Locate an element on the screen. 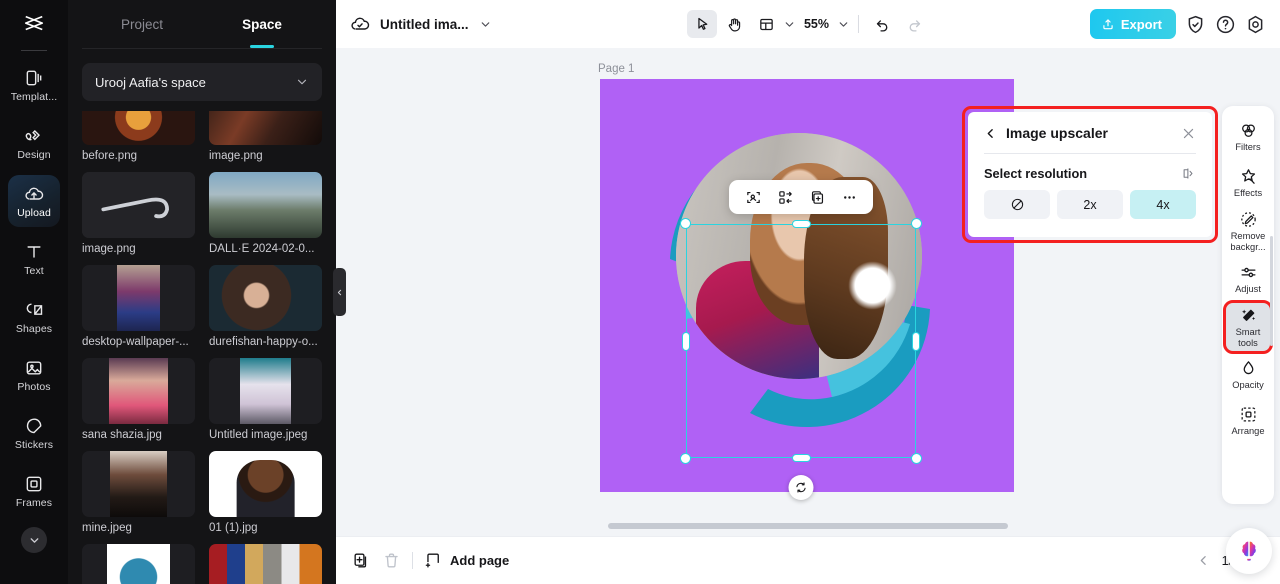 This screenshot has width=1280, height=584. space-selector: Urooj Aafia's space is located at coordinates (202, 82).